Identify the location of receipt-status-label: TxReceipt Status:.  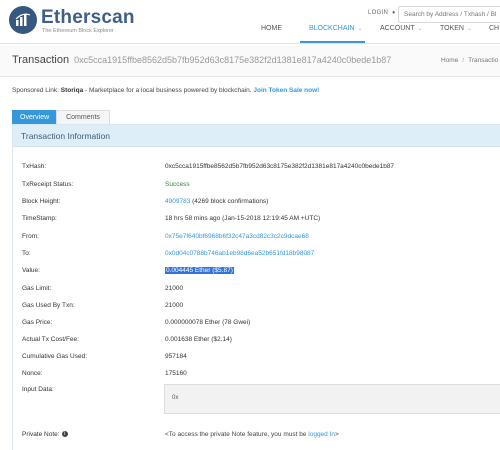
(48, 184).